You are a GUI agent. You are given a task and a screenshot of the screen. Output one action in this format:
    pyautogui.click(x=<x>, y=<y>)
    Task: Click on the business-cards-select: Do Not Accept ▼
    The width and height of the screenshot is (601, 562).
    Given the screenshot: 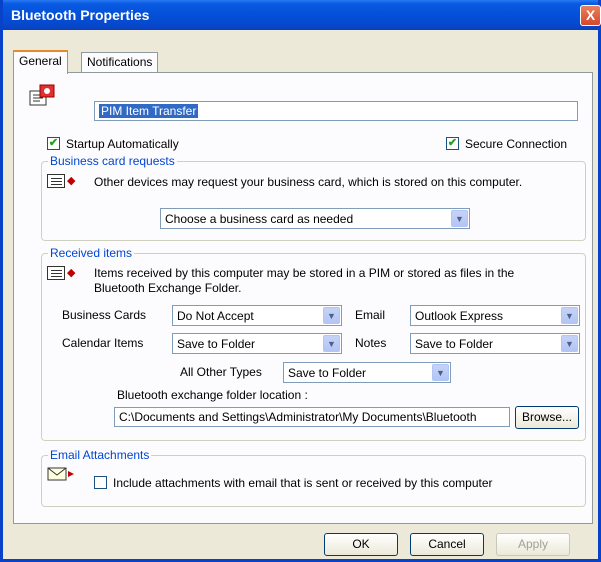 What is the action you would take?
    pyautogui.click(x=257, y=315)
    